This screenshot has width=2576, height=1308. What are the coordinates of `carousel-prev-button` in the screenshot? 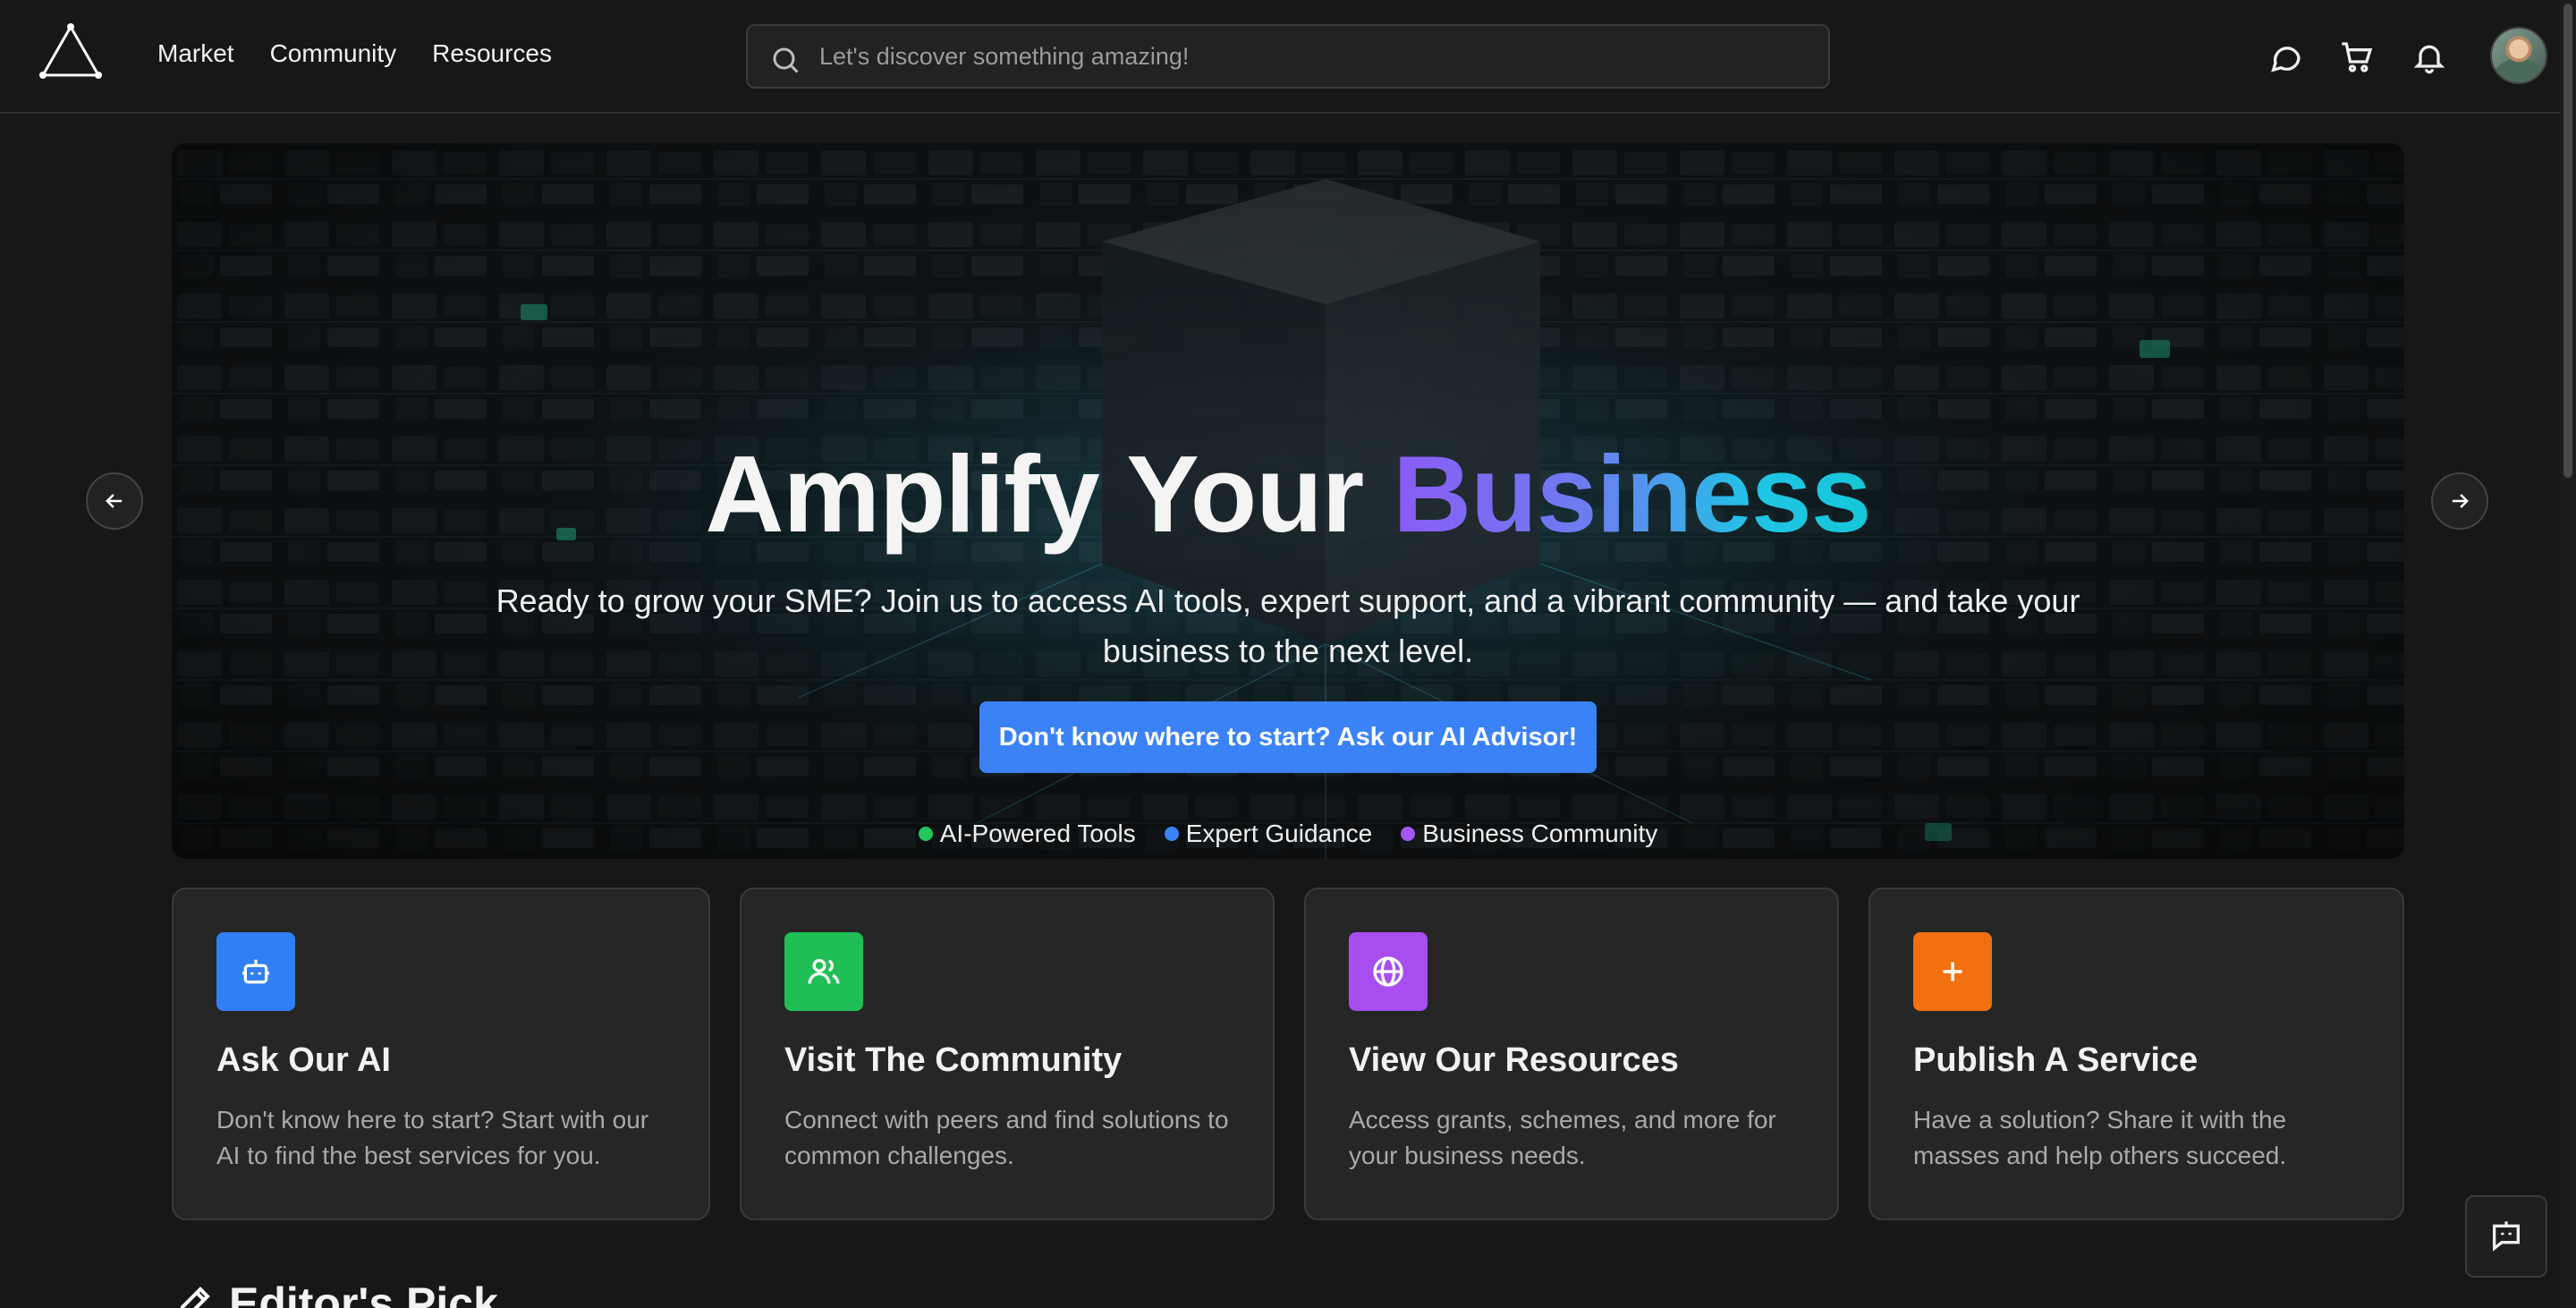 It's located at (114, 501).